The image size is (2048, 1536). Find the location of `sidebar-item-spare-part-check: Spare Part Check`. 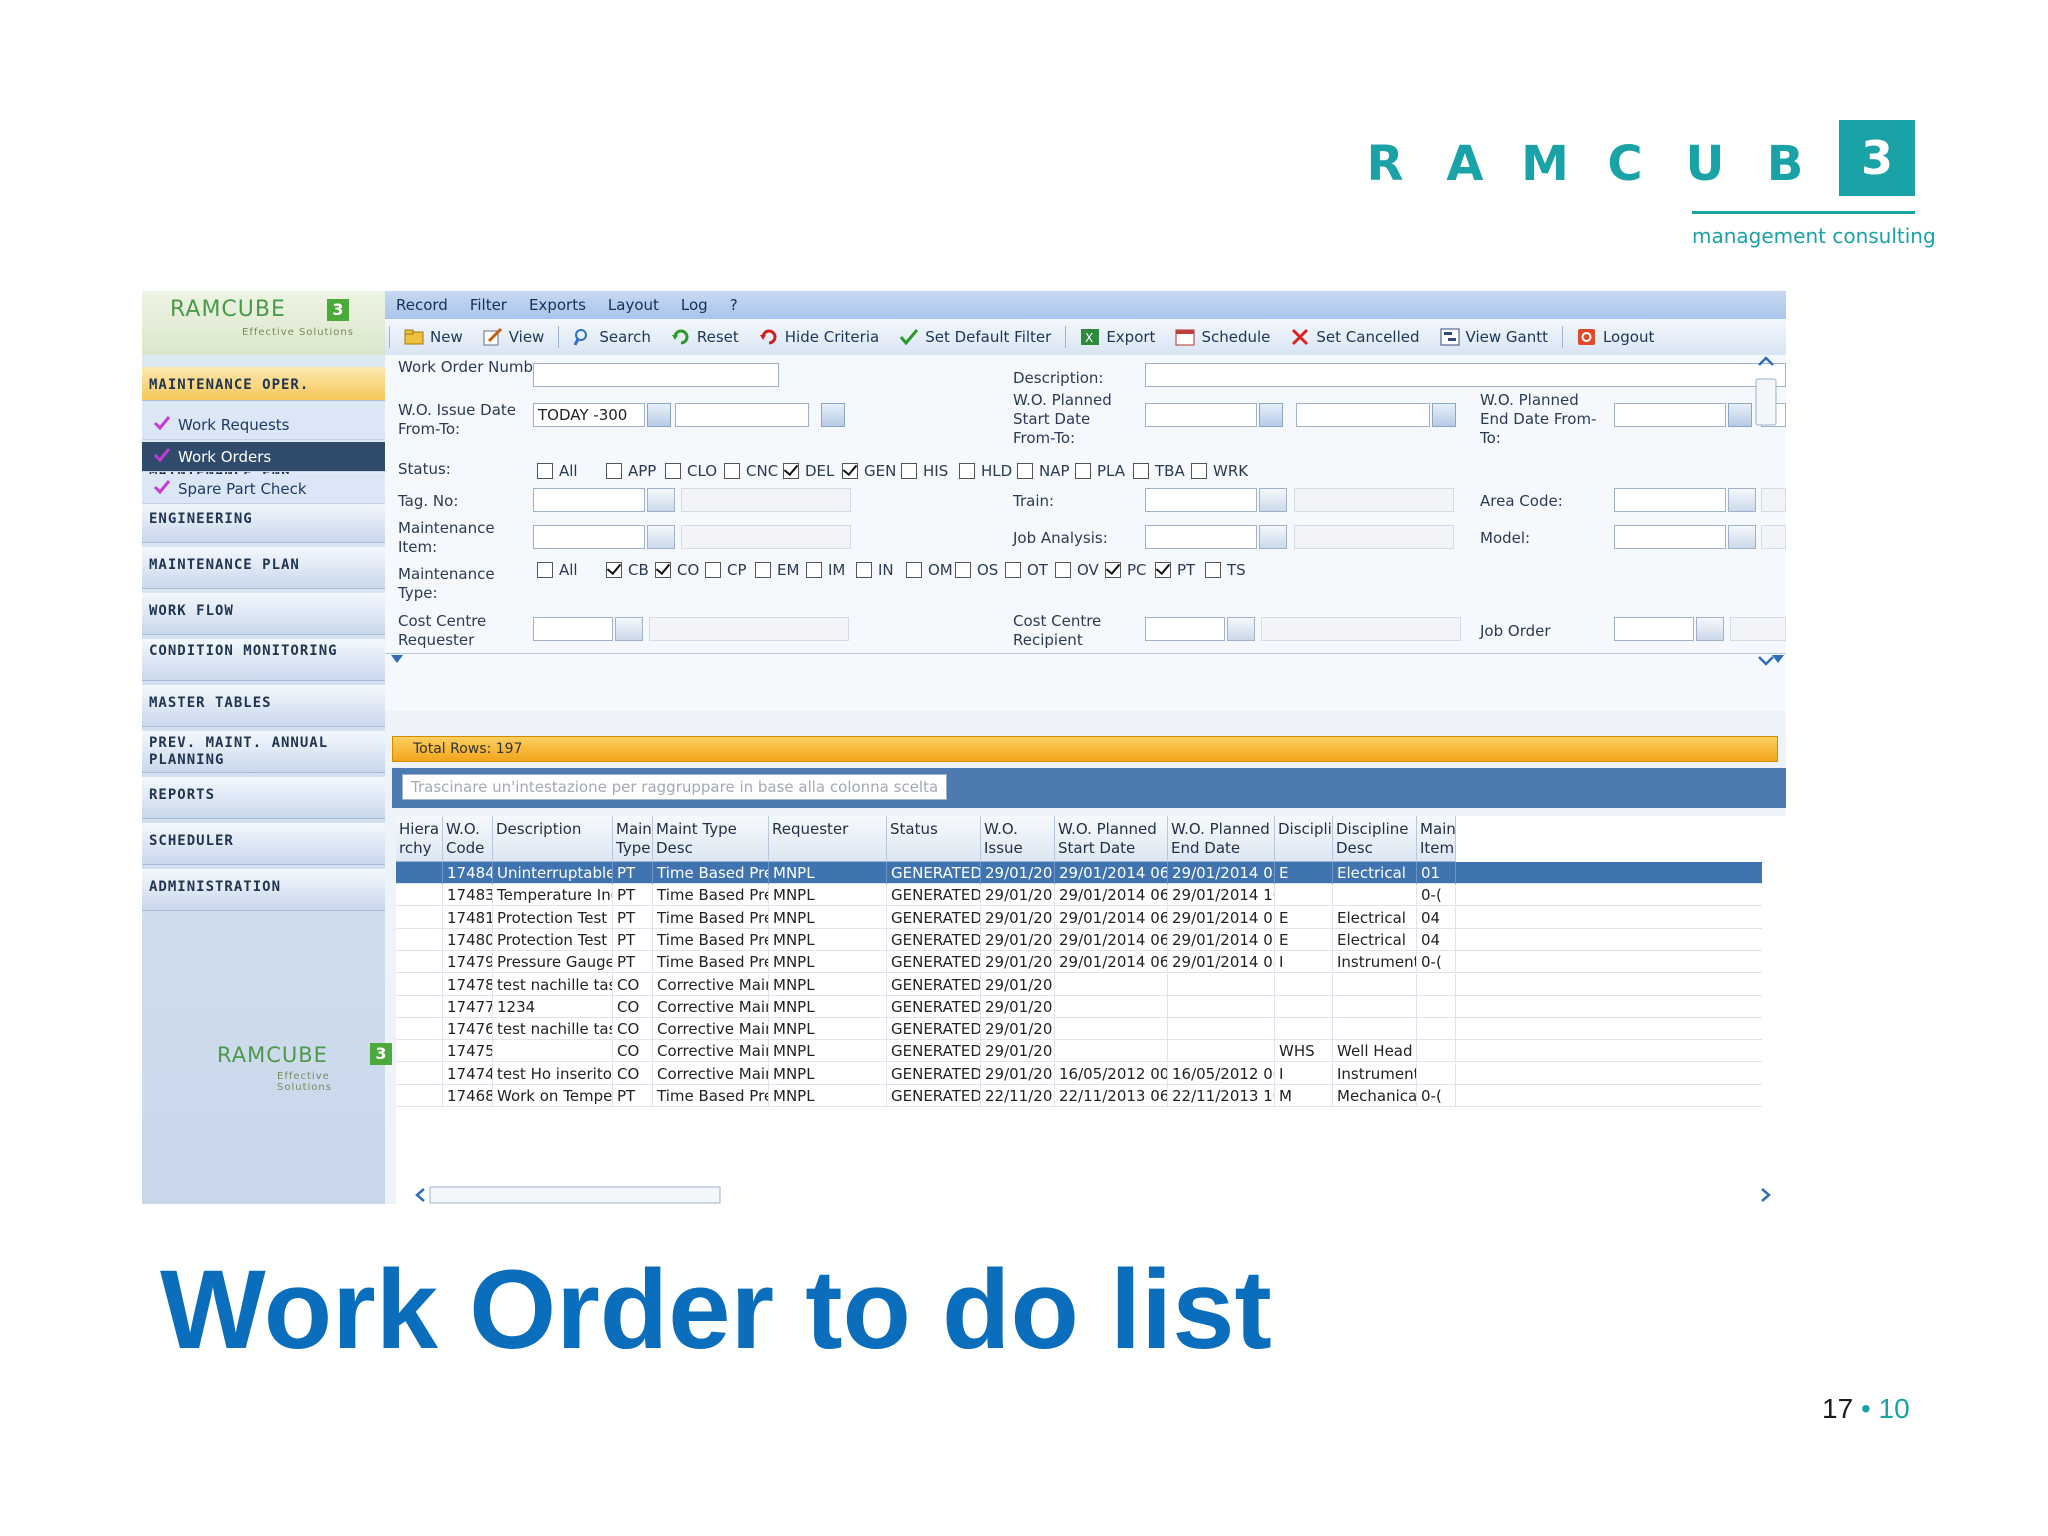

sidebar-item-spare-part-check: Spare Part Check is located at coordinates (263, 489).